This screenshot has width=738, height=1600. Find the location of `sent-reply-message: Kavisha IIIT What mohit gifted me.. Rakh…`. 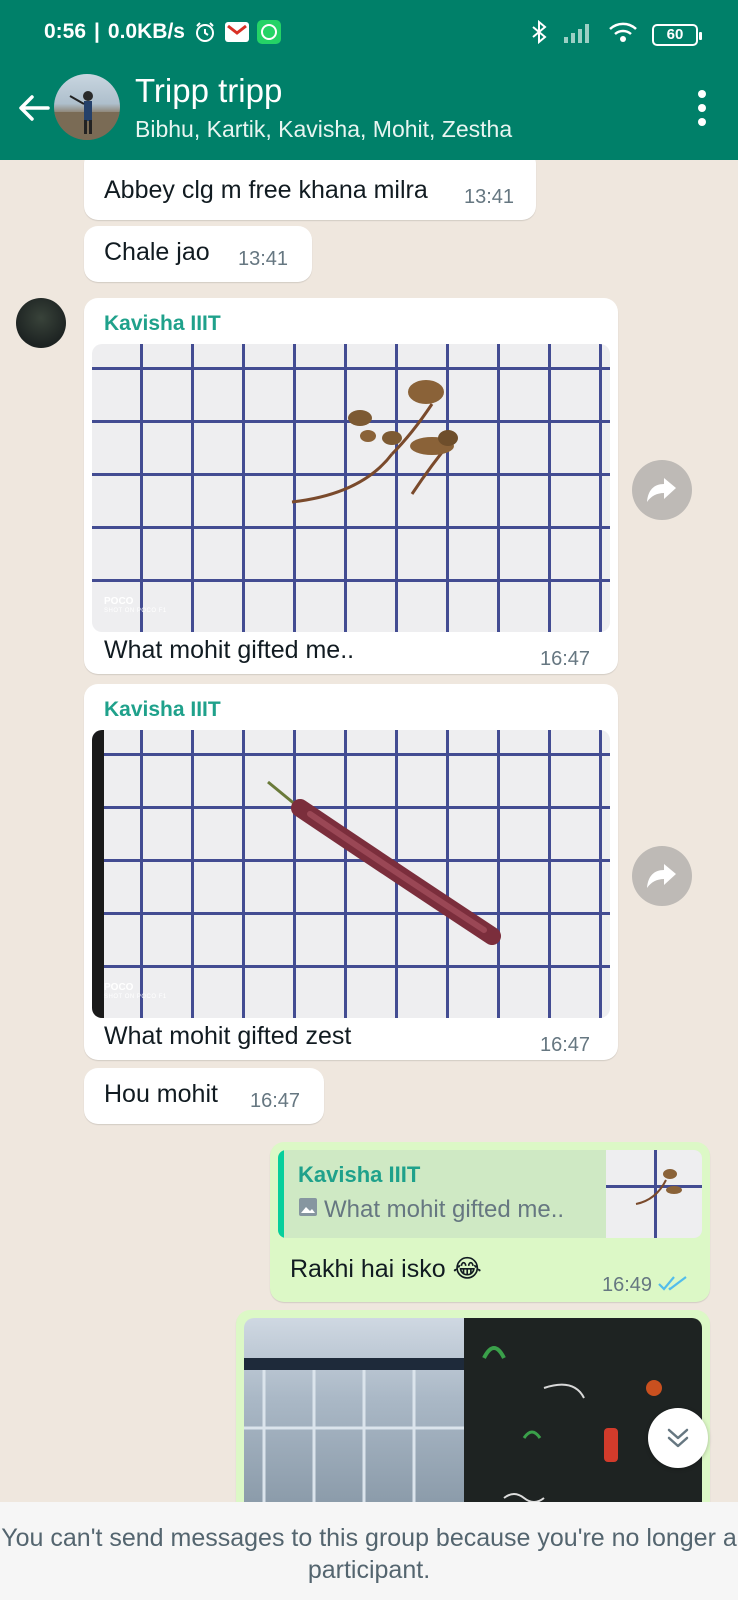

sent-reply-message: Kavisha IIIT What mohit gifted me.. Rakh… is located at coordinates (490, 1222).